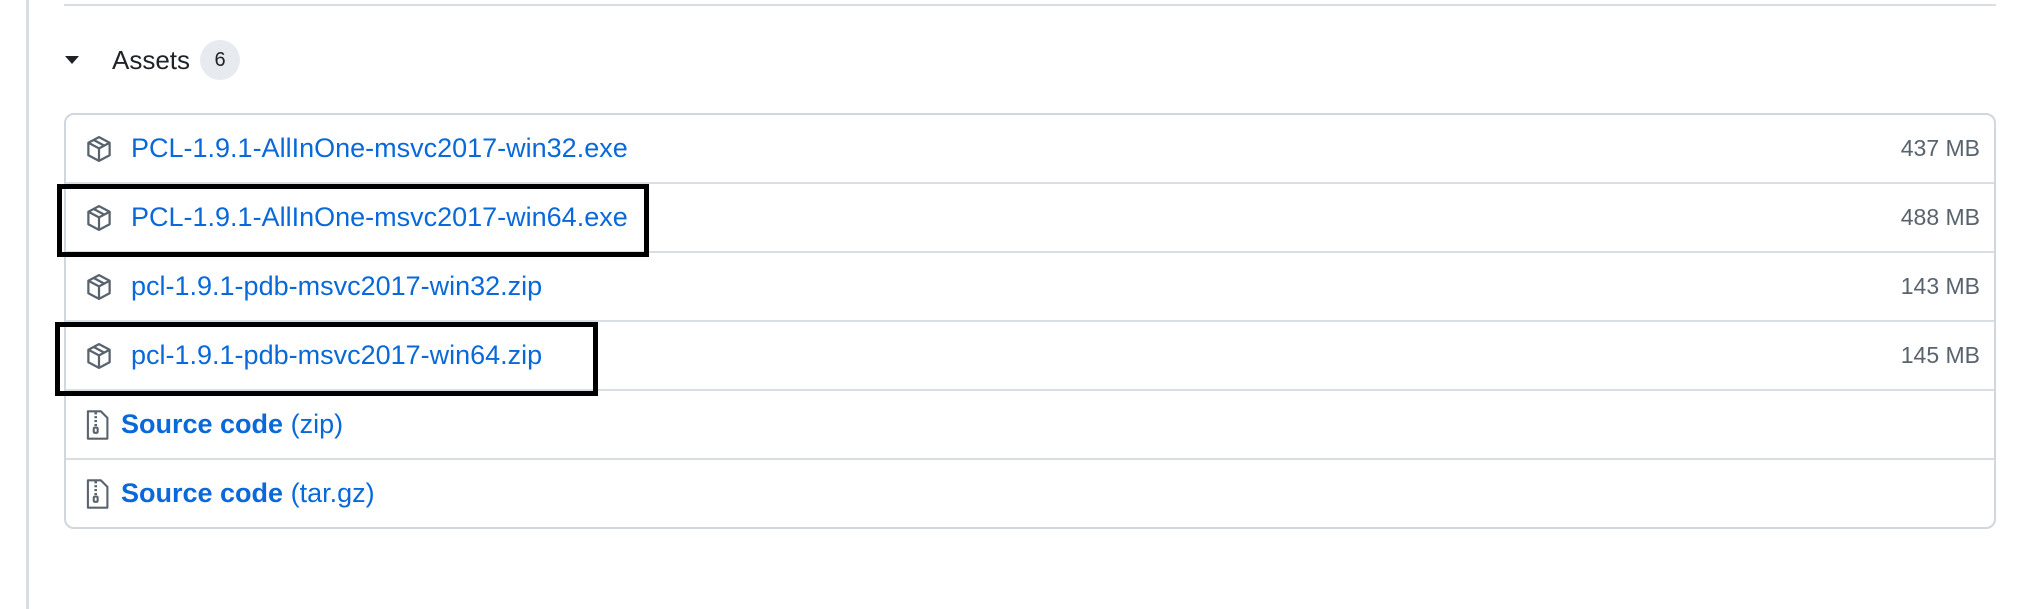 The width and height of the screenshot is (2031, 609). I want to click on source-zip-link: Source code (zip), so click(232, 424).